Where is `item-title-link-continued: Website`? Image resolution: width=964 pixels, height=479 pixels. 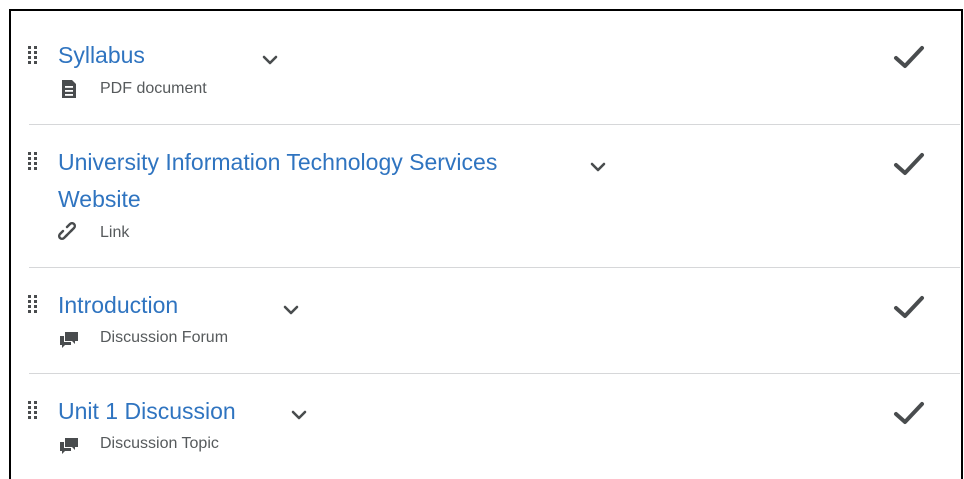 item-title-link-continued: Website is located at coordinates (99, 199).